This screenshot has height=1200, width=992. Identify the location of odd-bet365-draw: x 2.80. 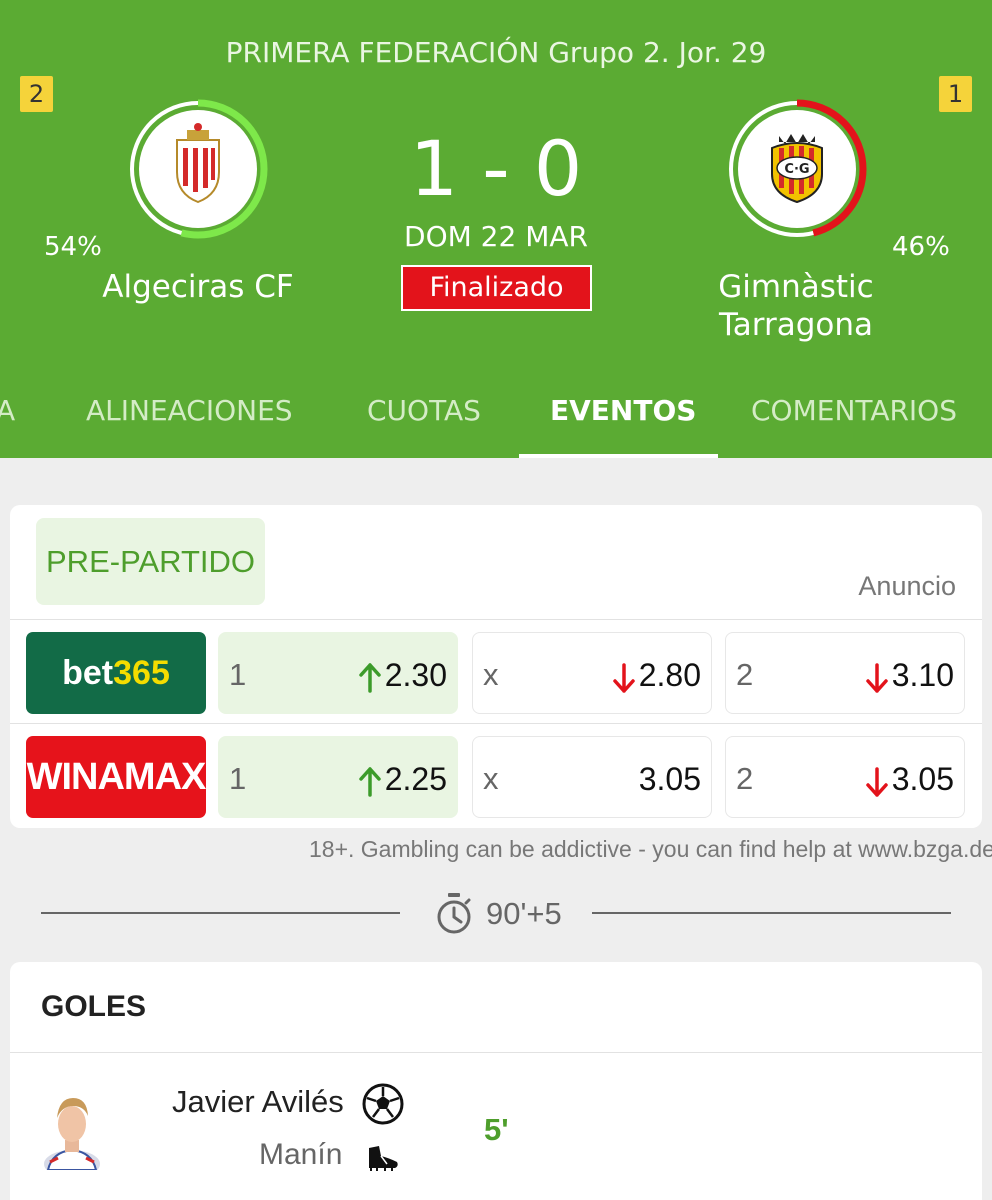
(592, 673).